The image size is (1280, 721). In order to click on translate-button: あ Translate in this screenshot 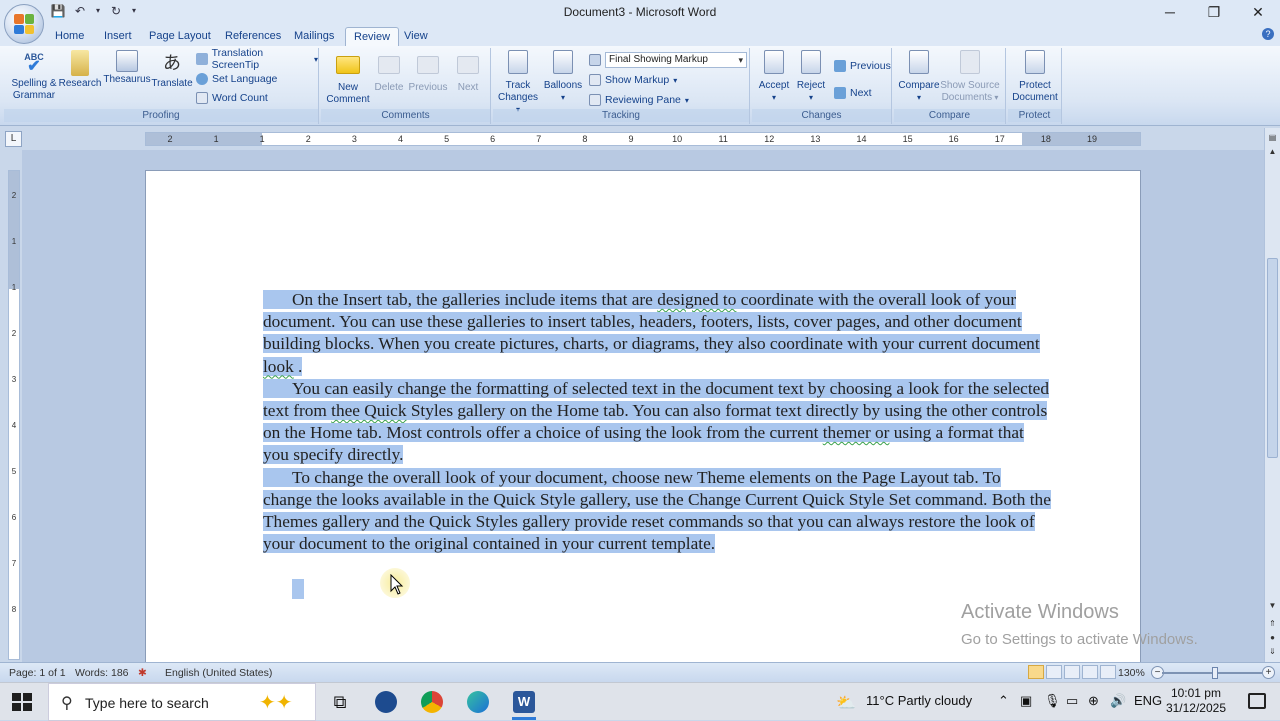, I will do `click(172, 70)`.